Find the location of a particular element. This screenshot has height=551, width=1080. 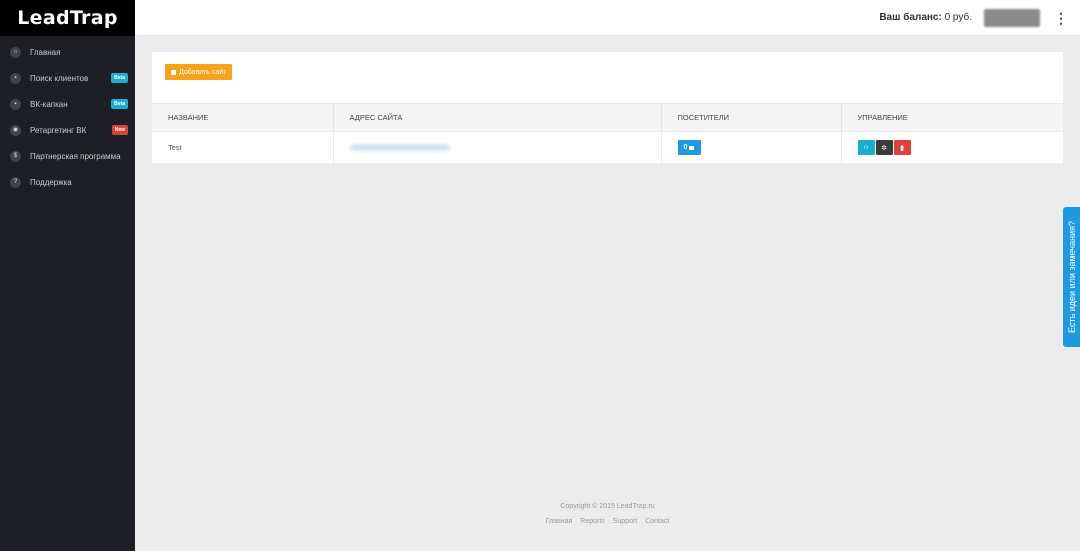

camera-icon is located at coordinates (692, 147).